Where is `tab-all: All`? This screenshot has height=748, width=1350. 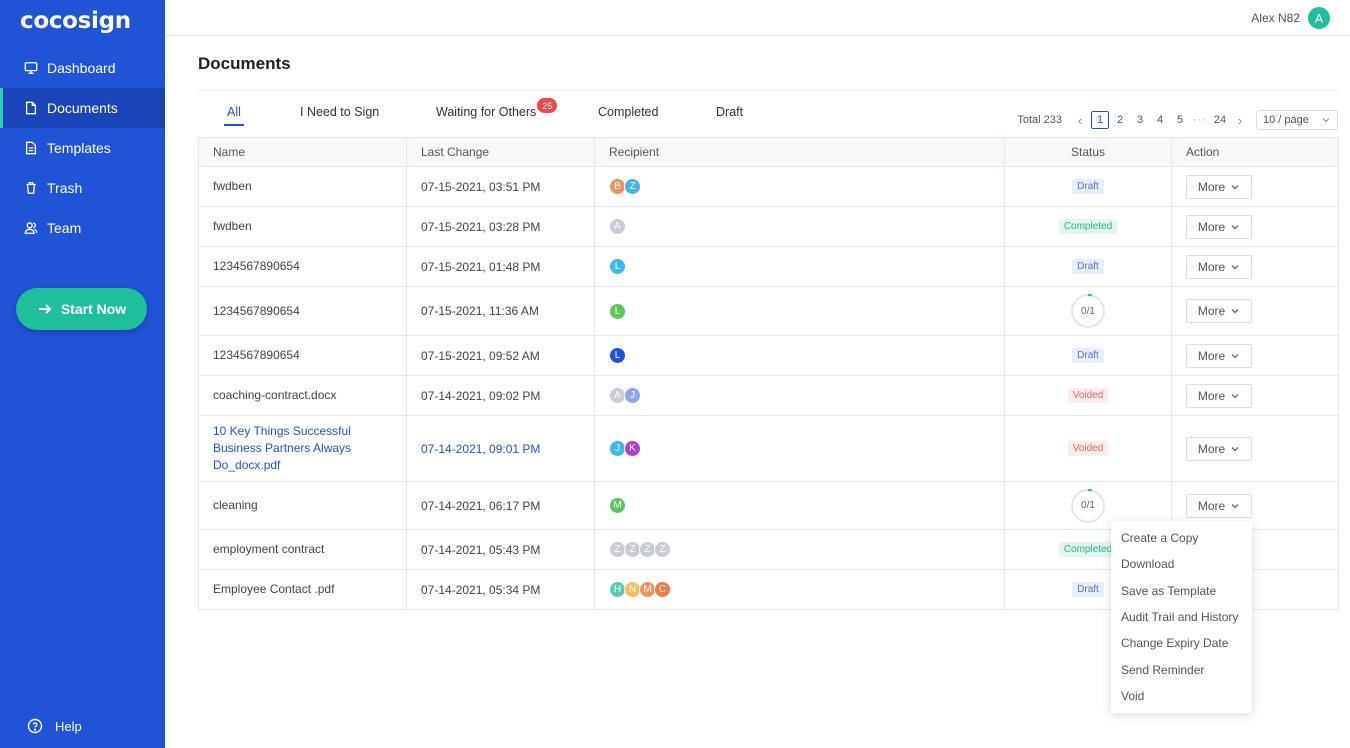 tab-all: All is located at coordinates (234, 115).